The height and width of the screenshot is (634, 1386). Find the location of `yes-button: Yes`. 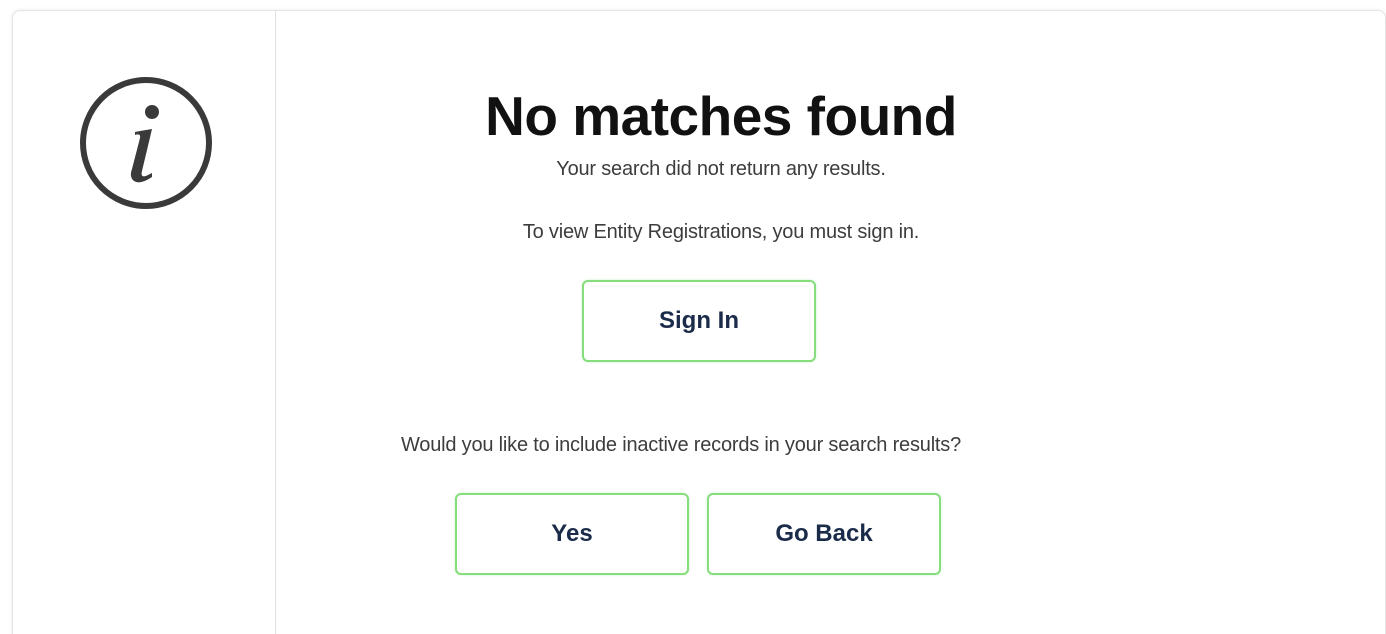

yes-button: Yes is located at coordinates (572, 534).